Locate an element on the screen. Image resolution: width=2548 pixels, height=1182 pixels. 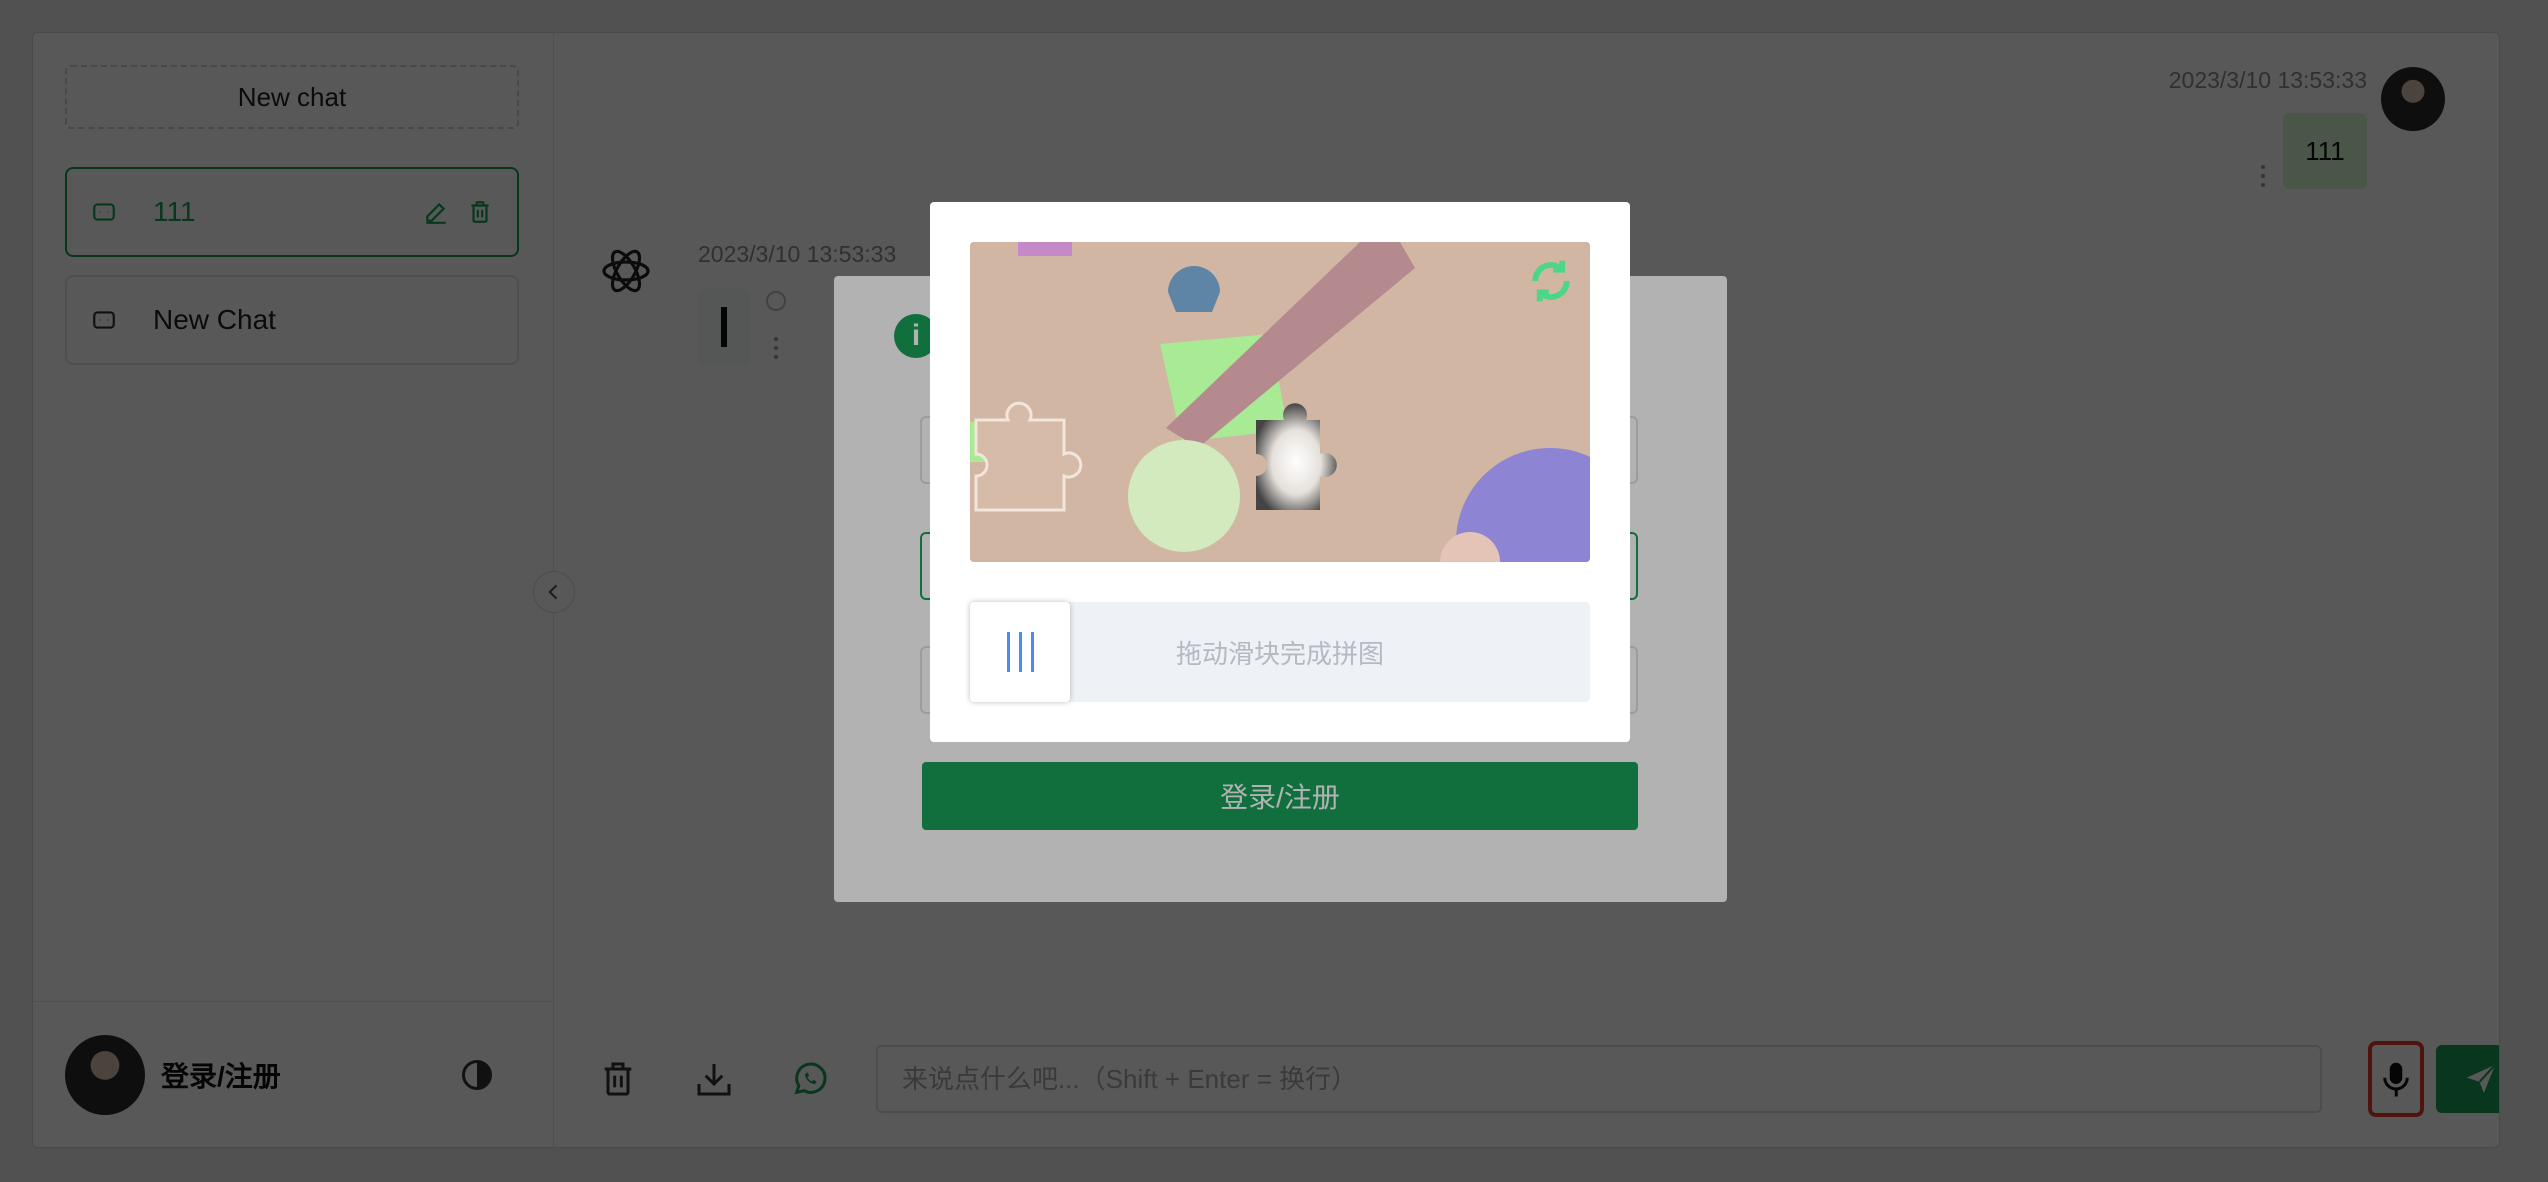
slider-captcha-dialog: 拖动滑块完成拼图 is located at coordinates (1280, 472).